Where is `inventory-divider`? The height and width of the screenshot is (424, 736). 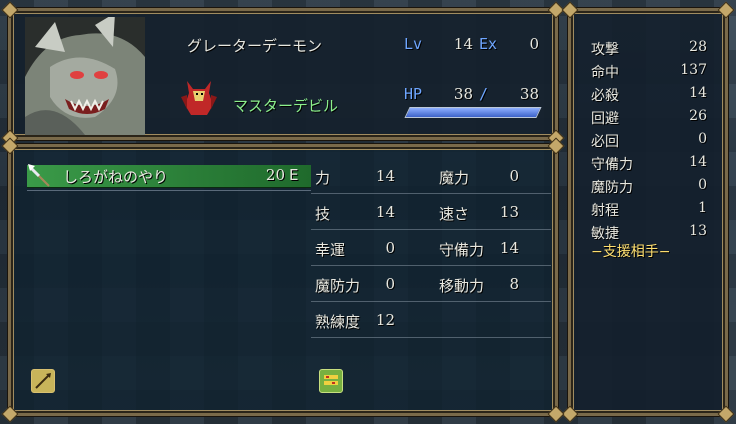 inventory-divider is located at coordinates (169, 190).